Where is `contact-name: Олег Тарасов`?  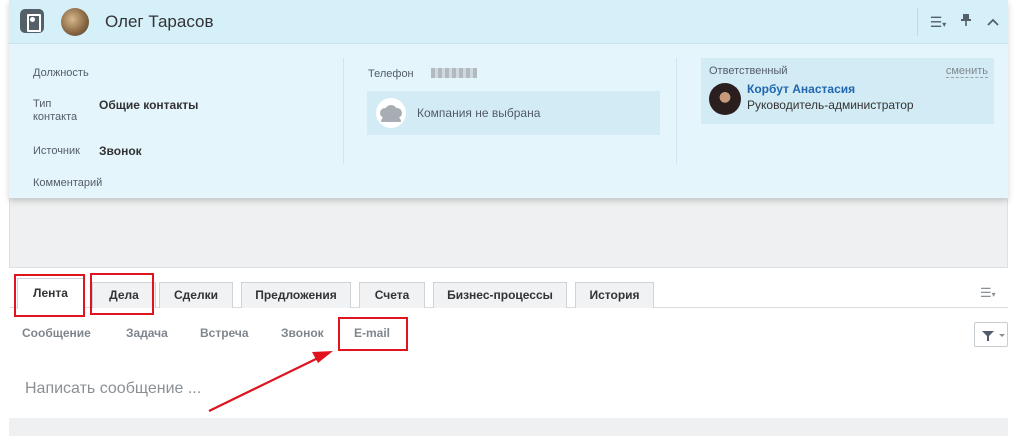
contact-name: Олег Тарасов is located at coordinates (159, 22).